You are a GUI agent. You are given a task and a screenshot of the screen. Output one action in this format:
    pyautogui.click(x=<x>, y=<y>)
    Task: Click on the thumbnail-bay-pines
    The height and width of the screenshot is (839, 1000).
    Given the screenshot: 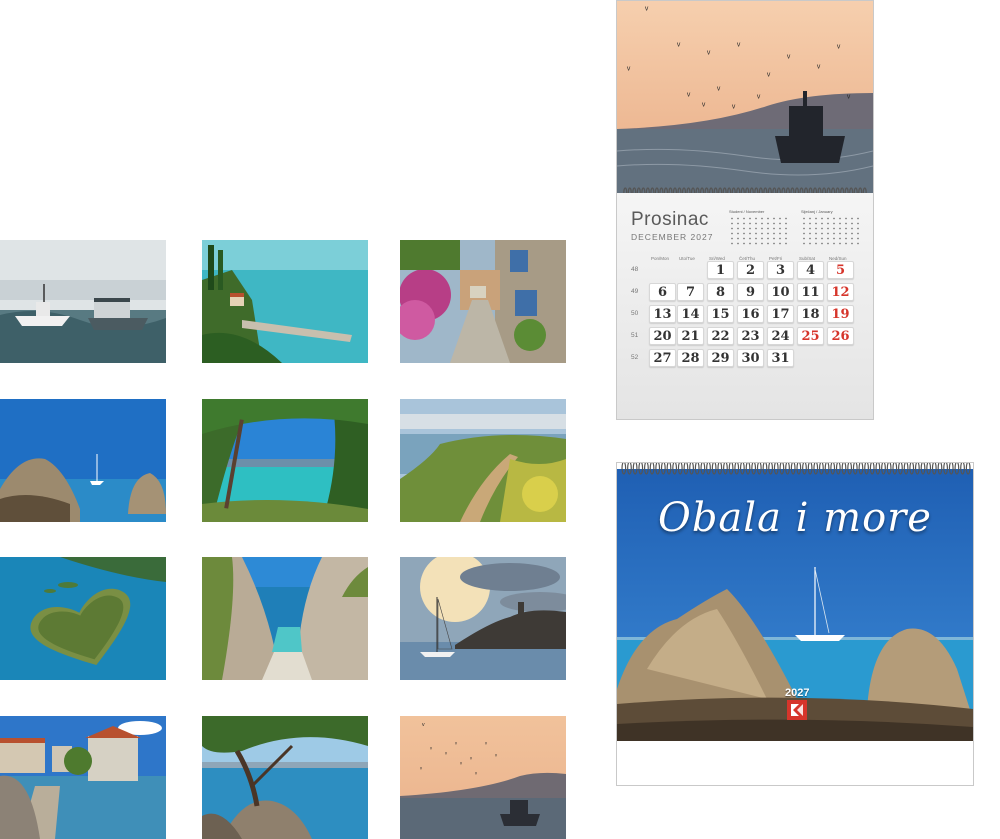 What is the action you would take?
    pyautogui.click(x=285, y=460)
    